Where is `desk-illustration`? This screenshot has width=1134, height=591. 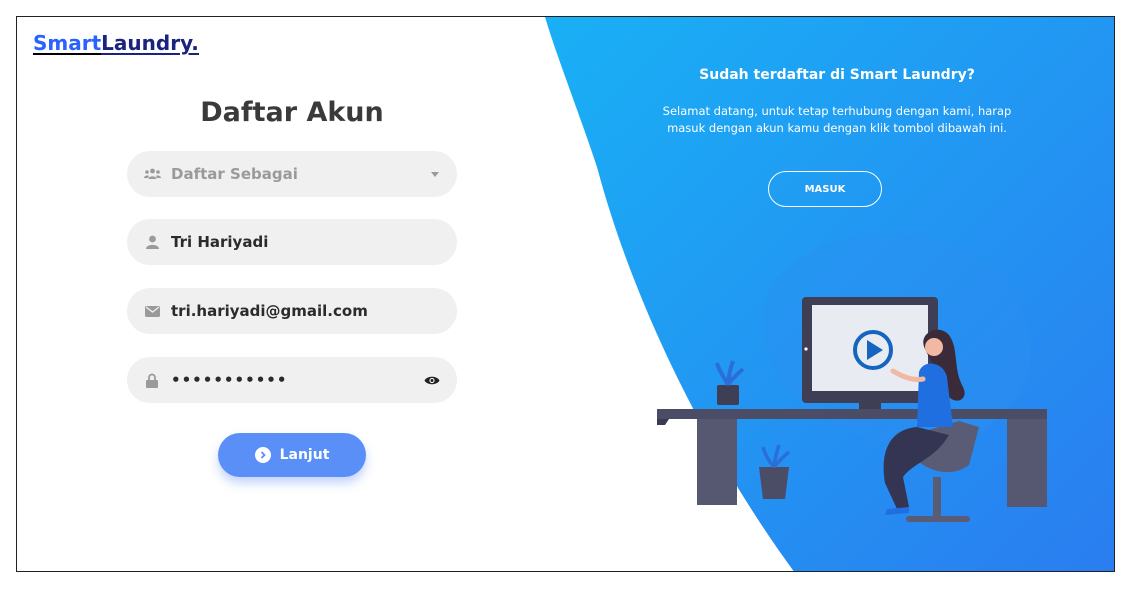
desk-illustration is located at coordinates (852, 409).